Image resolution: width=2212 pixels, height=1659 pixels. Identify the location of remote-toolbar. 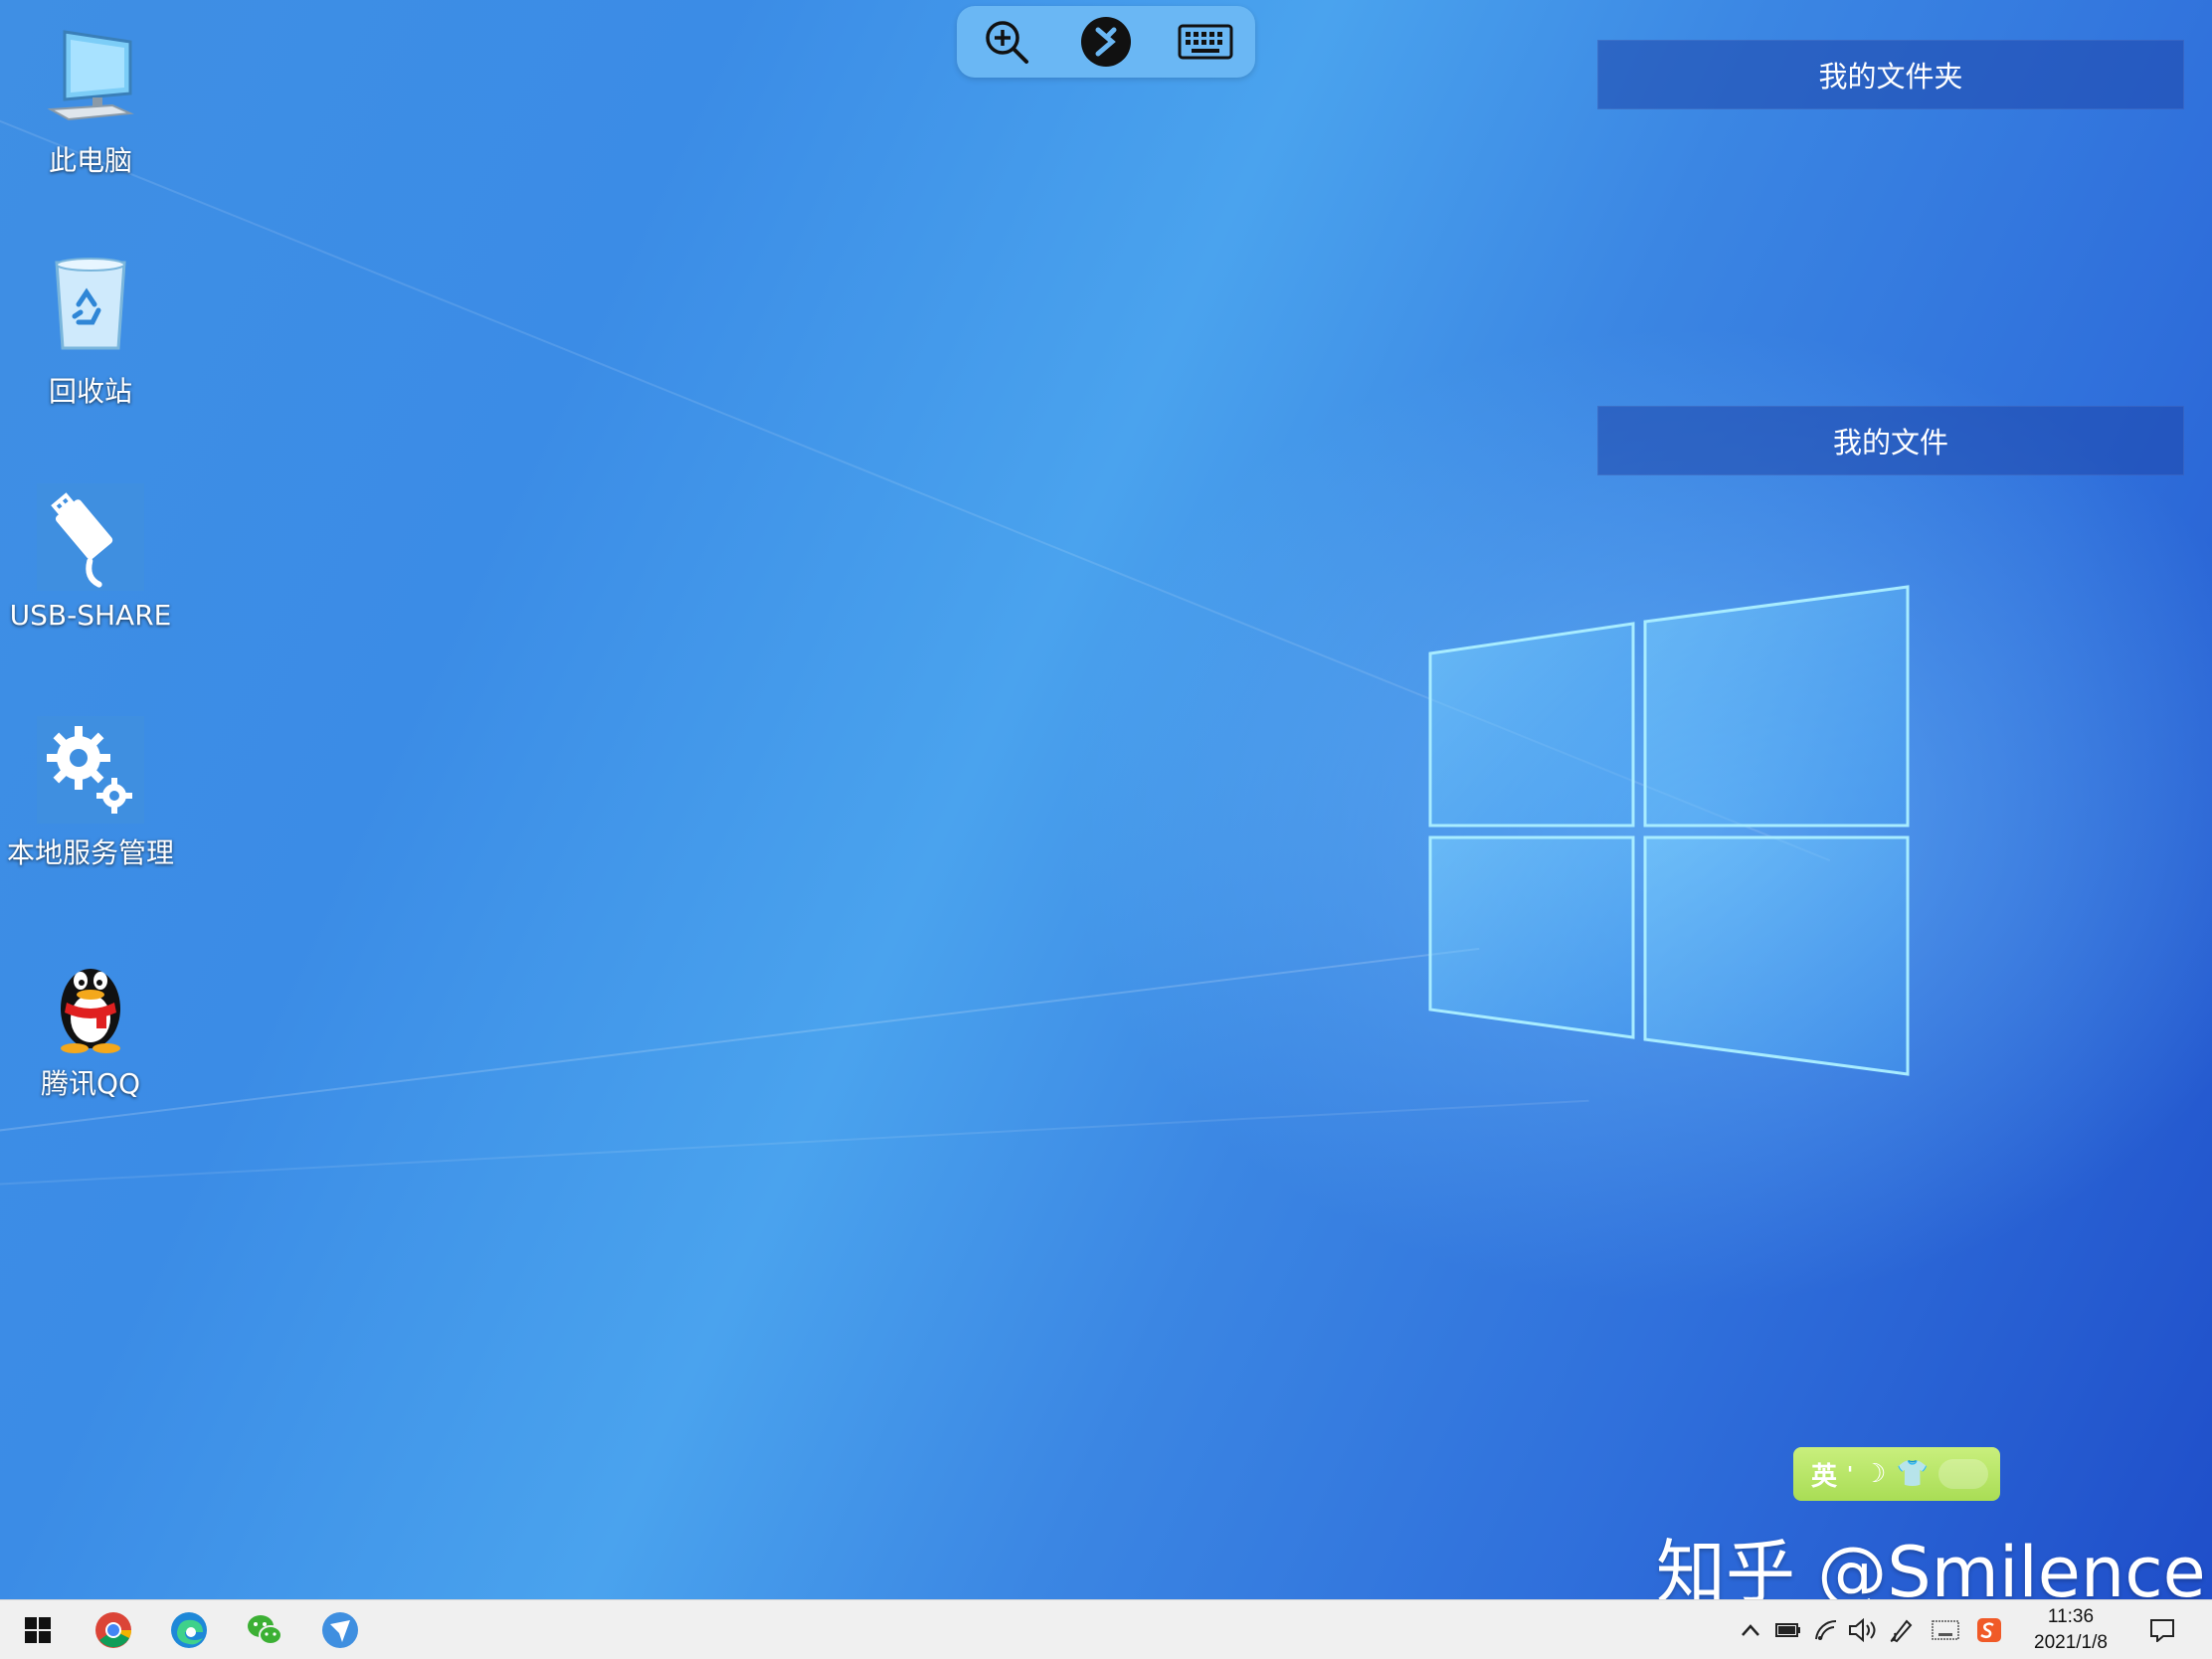
(1106, 42).